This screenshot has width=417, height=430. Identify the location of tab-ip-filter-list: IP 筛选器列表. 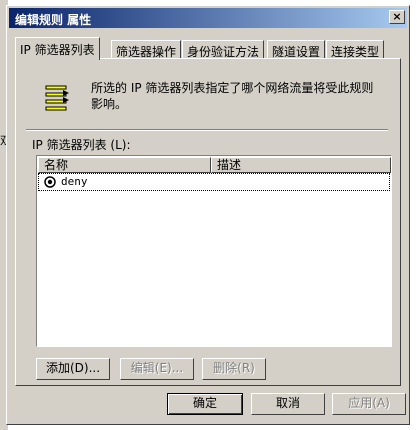
(57, 48).